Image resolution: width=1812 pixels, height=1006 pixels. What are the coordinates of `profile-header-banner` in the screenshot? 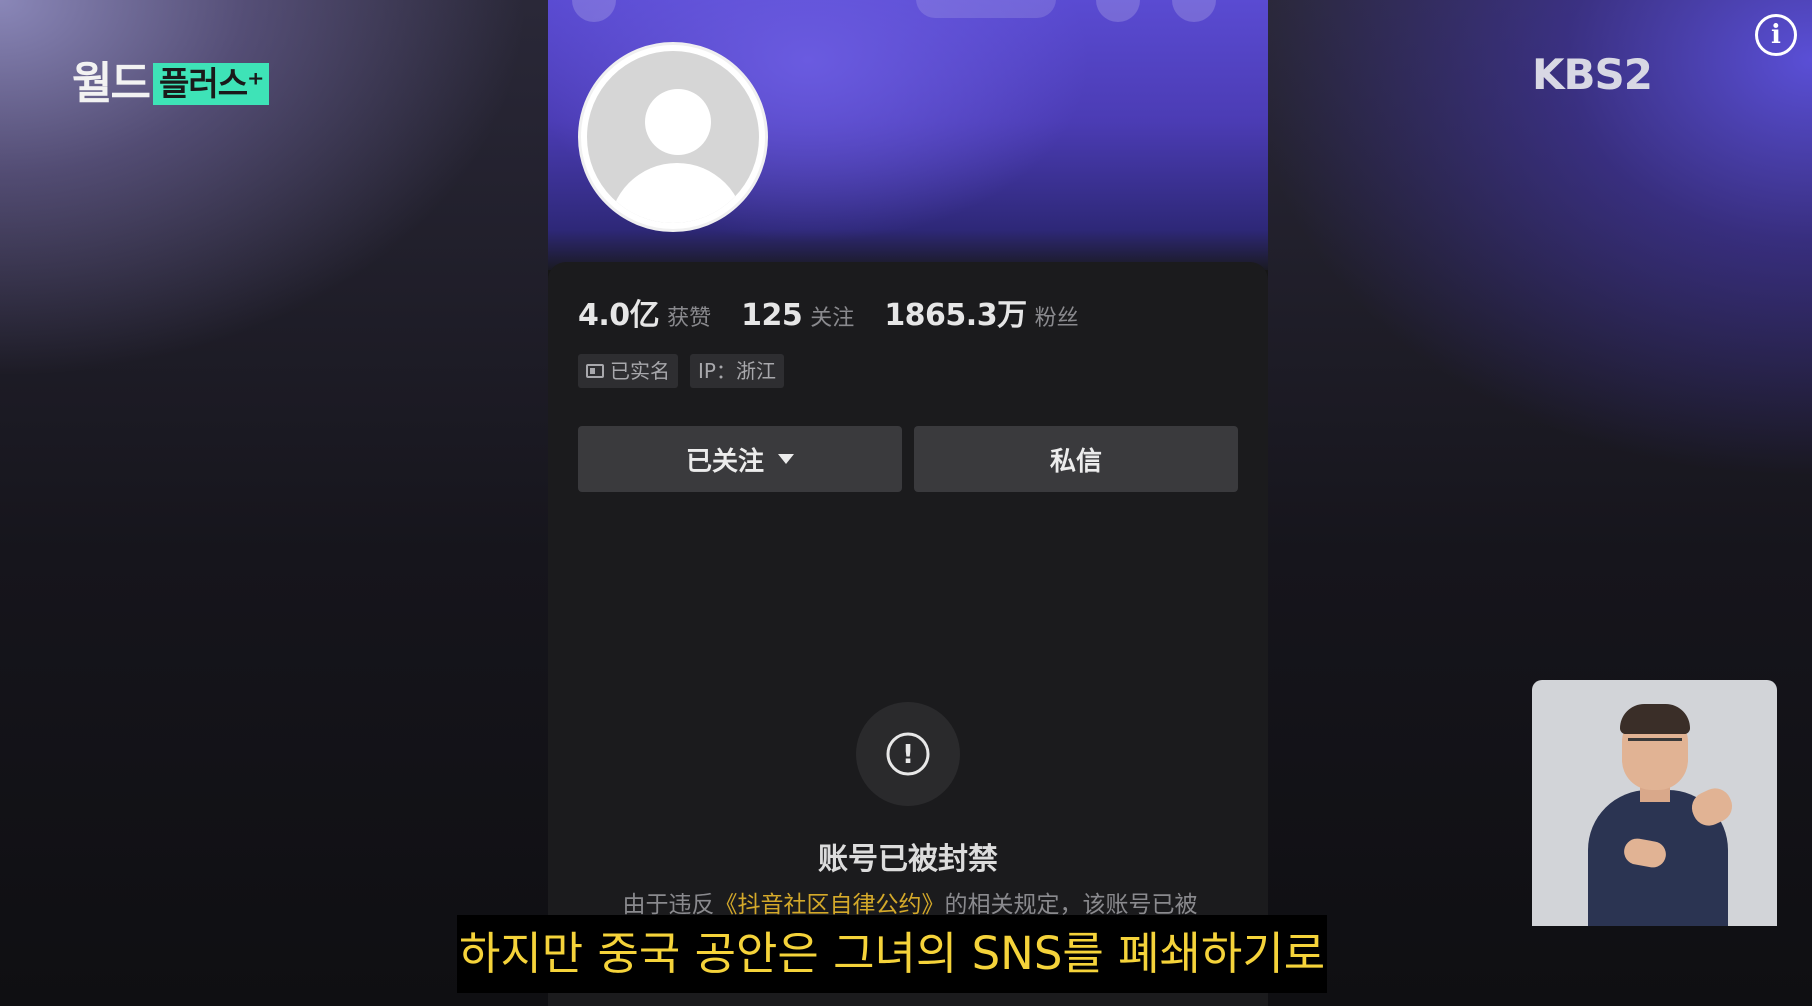 It's located at (908, 135).